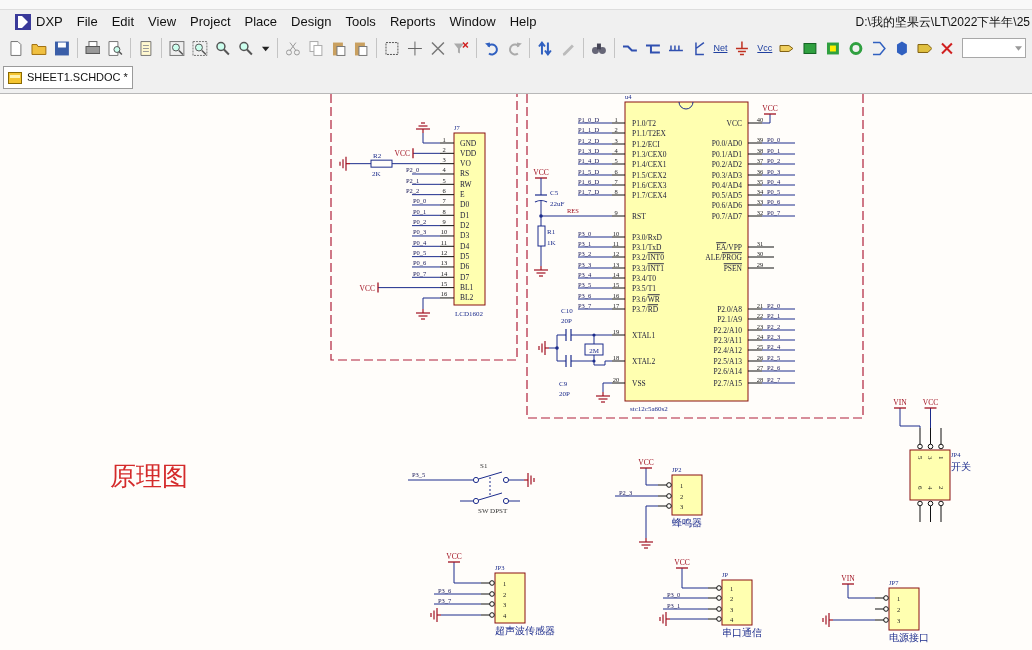 Image resolution: width=1032 pixels, height=650 pixels. What do you see at coordinates (162, 22) in the screenshot?
I see `menu-item: View` at bounding box center [162, 22].